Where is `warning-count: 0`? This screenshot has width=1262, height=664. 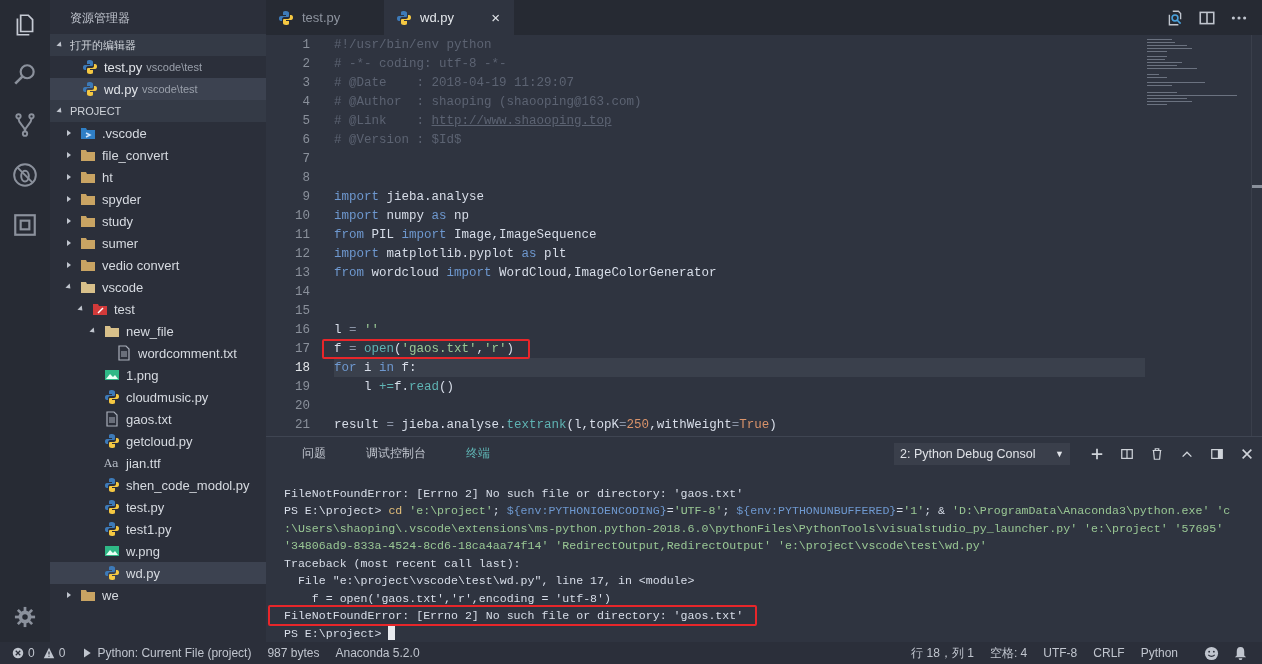 warning-count: 0 is located at coordinates (62, 653).